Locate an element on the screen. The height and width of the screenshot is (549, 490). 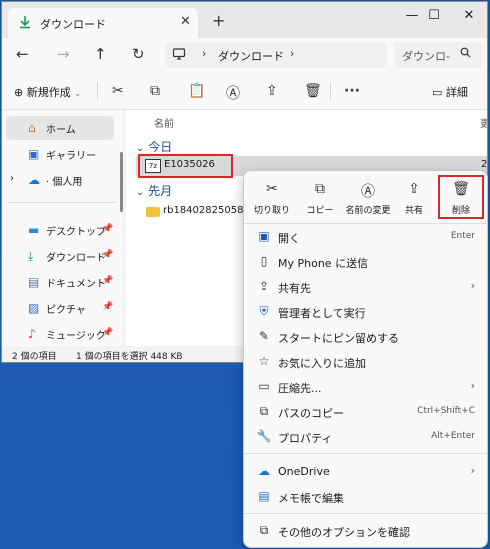
sidebar-item-desktop: ▬ デスクトップ 📌 is located at coordinates (60, 230).